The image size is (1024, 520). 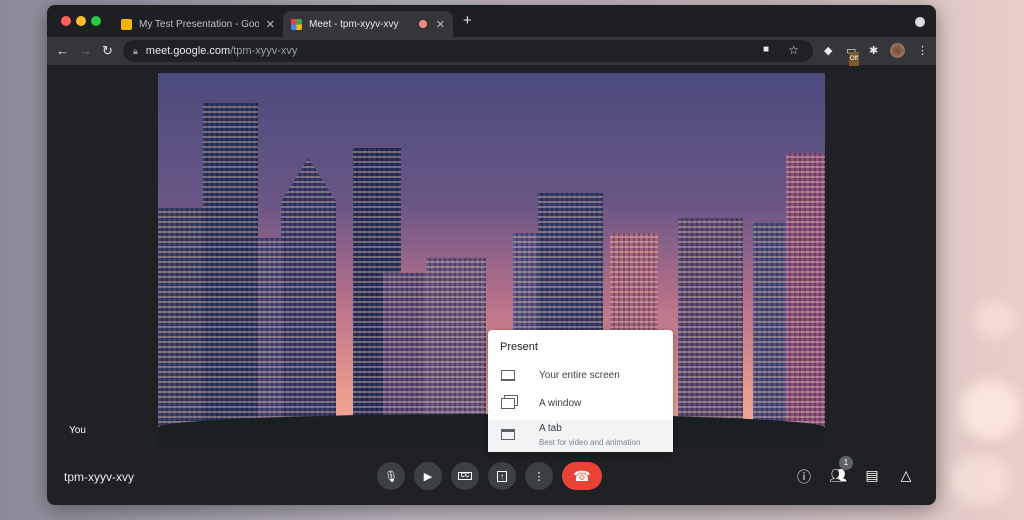 What do you see at coordinates (126, 24) in the screenshot?
I see `slides-favicon-icon` at bounding box center [126, 24].